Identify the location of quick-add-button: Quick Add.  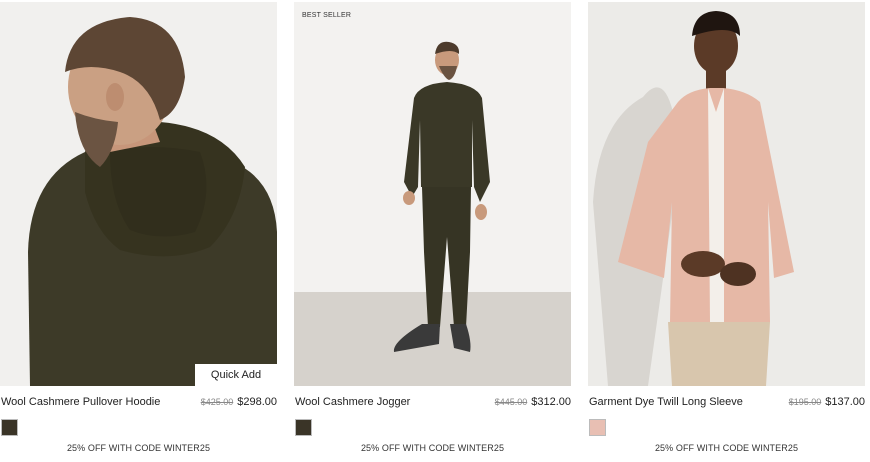
(236, 375).